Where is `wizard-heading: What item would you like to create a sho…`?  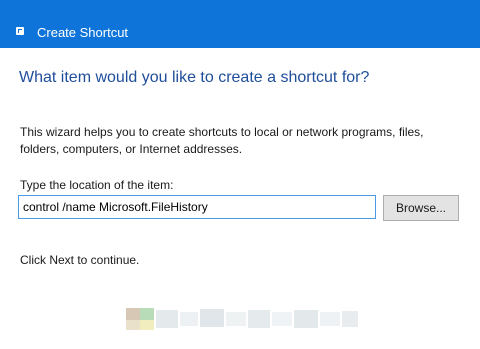 wizard-heading: What item would you like to create a sho… is located at coordinates (194, 77).